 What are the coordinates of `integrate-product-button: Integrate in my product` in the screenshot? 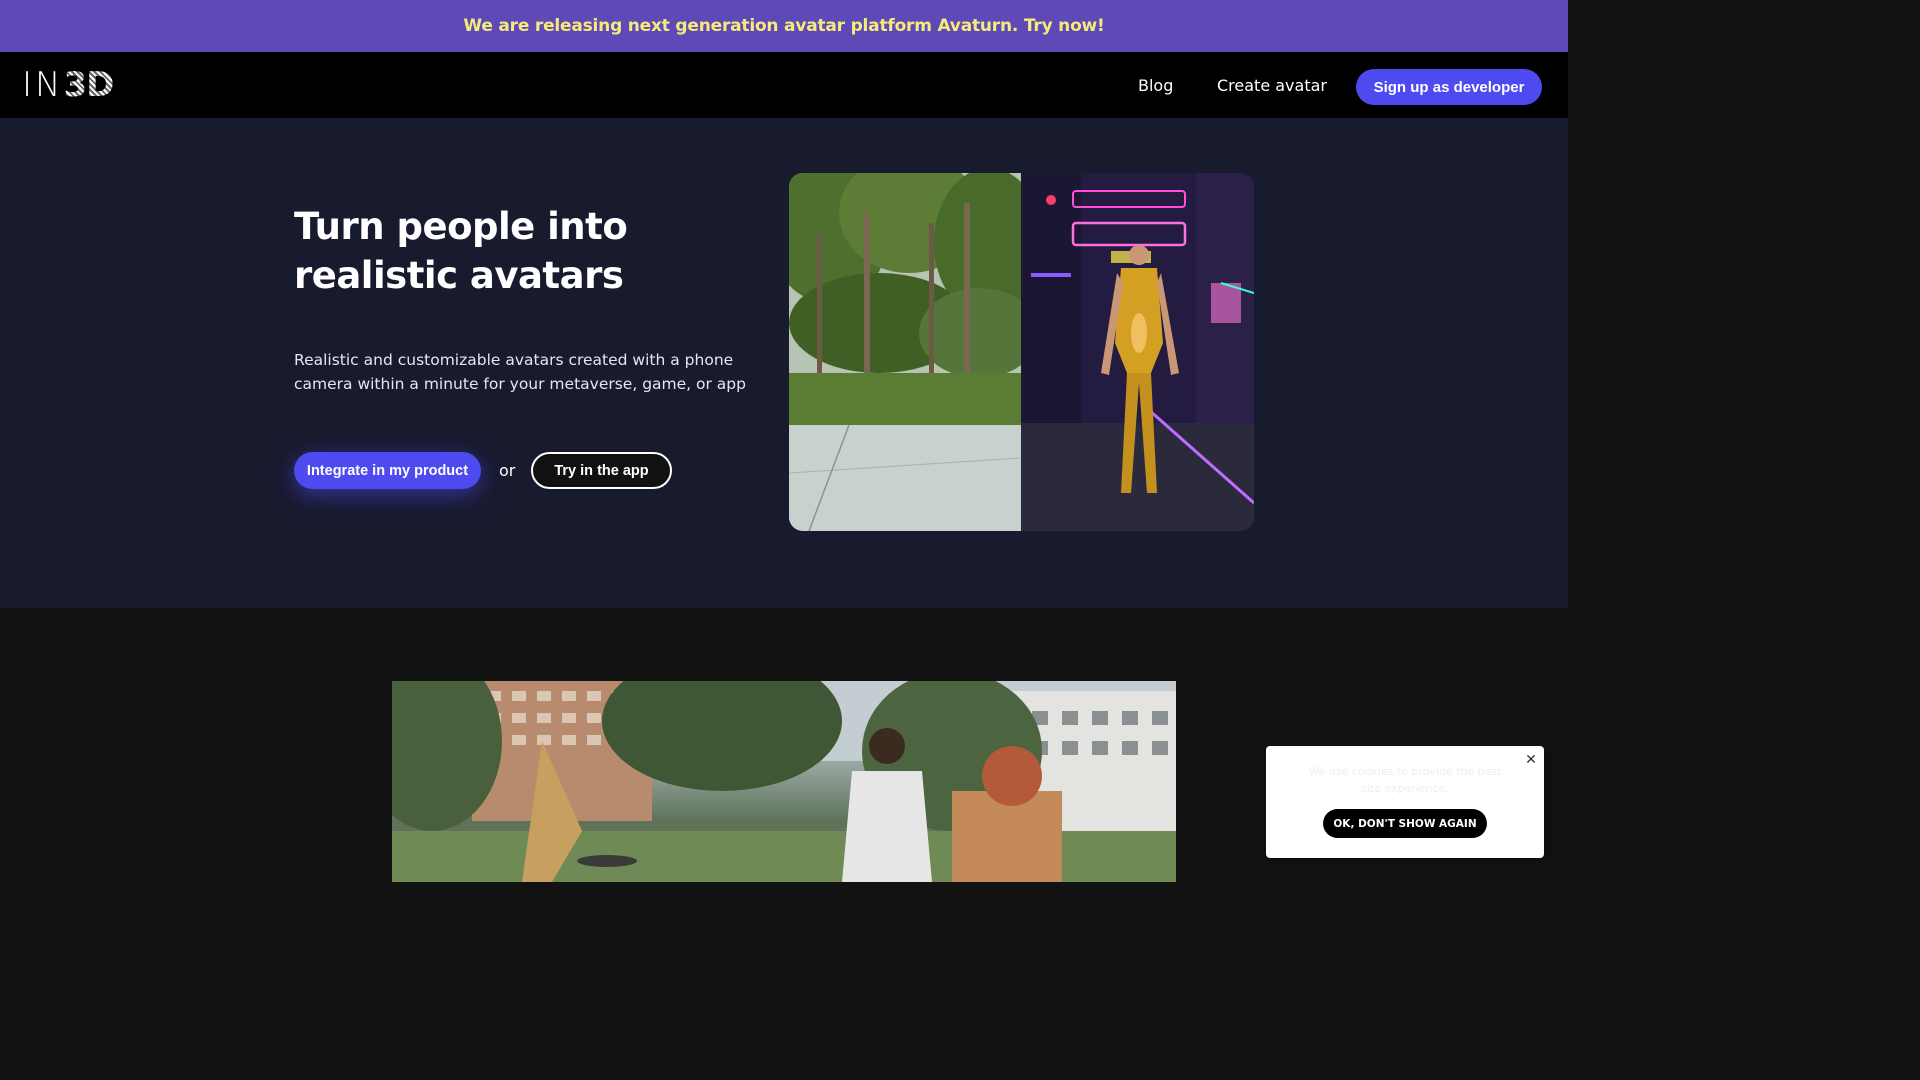 It's located at (387, 470).